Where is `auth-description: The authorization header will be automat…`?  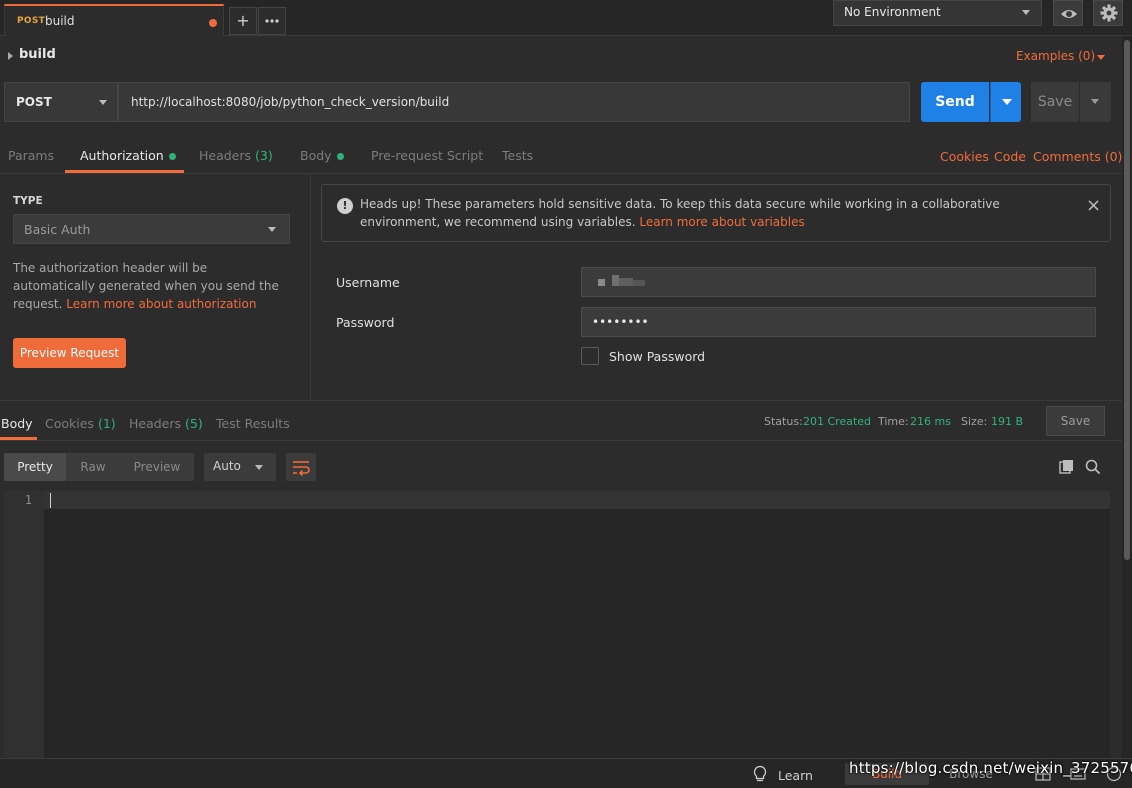
auth-description: The authorization header will be automat… is located at coordinates (148, 286).